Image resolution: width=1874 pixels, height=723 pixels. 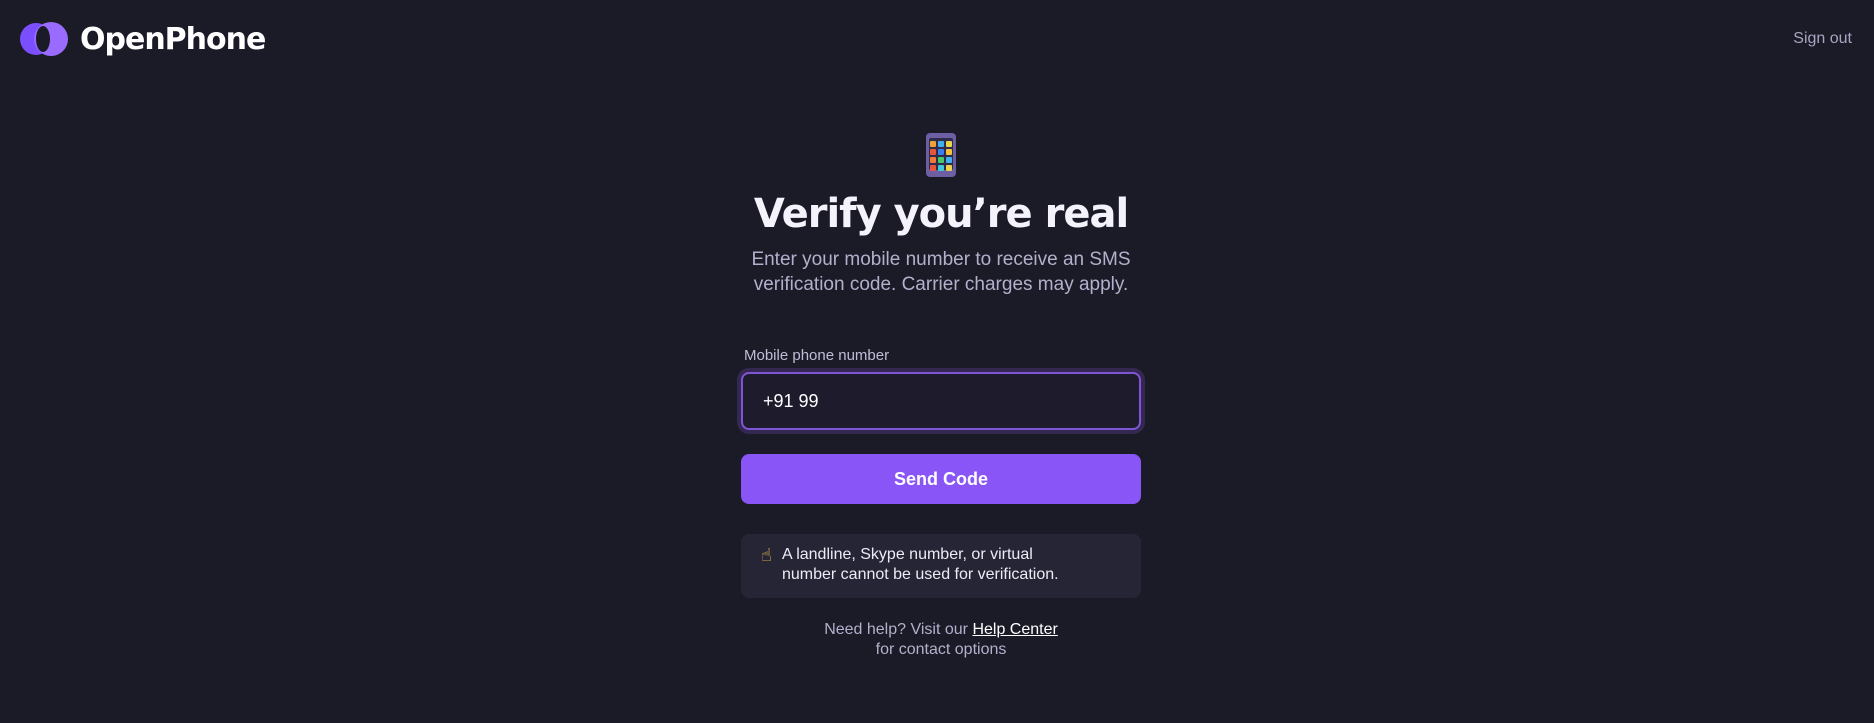 I want to click on help-suffix: for contact options, so click(x=941, y=649).